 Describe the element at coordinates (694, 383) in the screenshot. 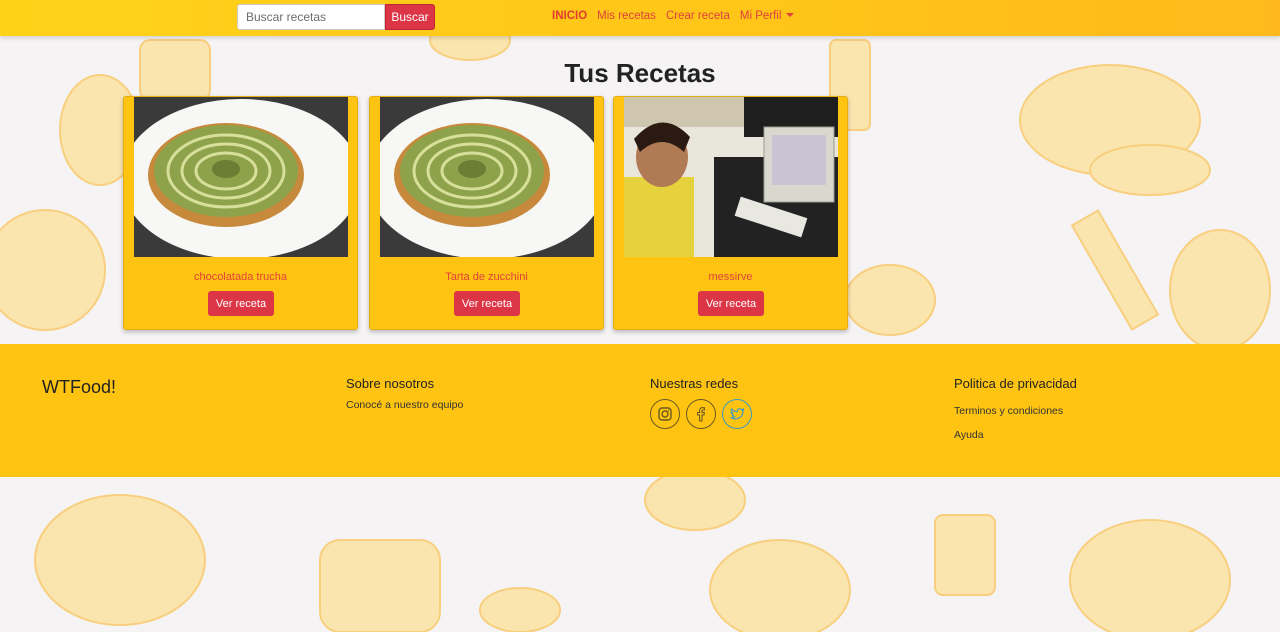

I see `footer-social-heading: Nuestras redes` at that location.